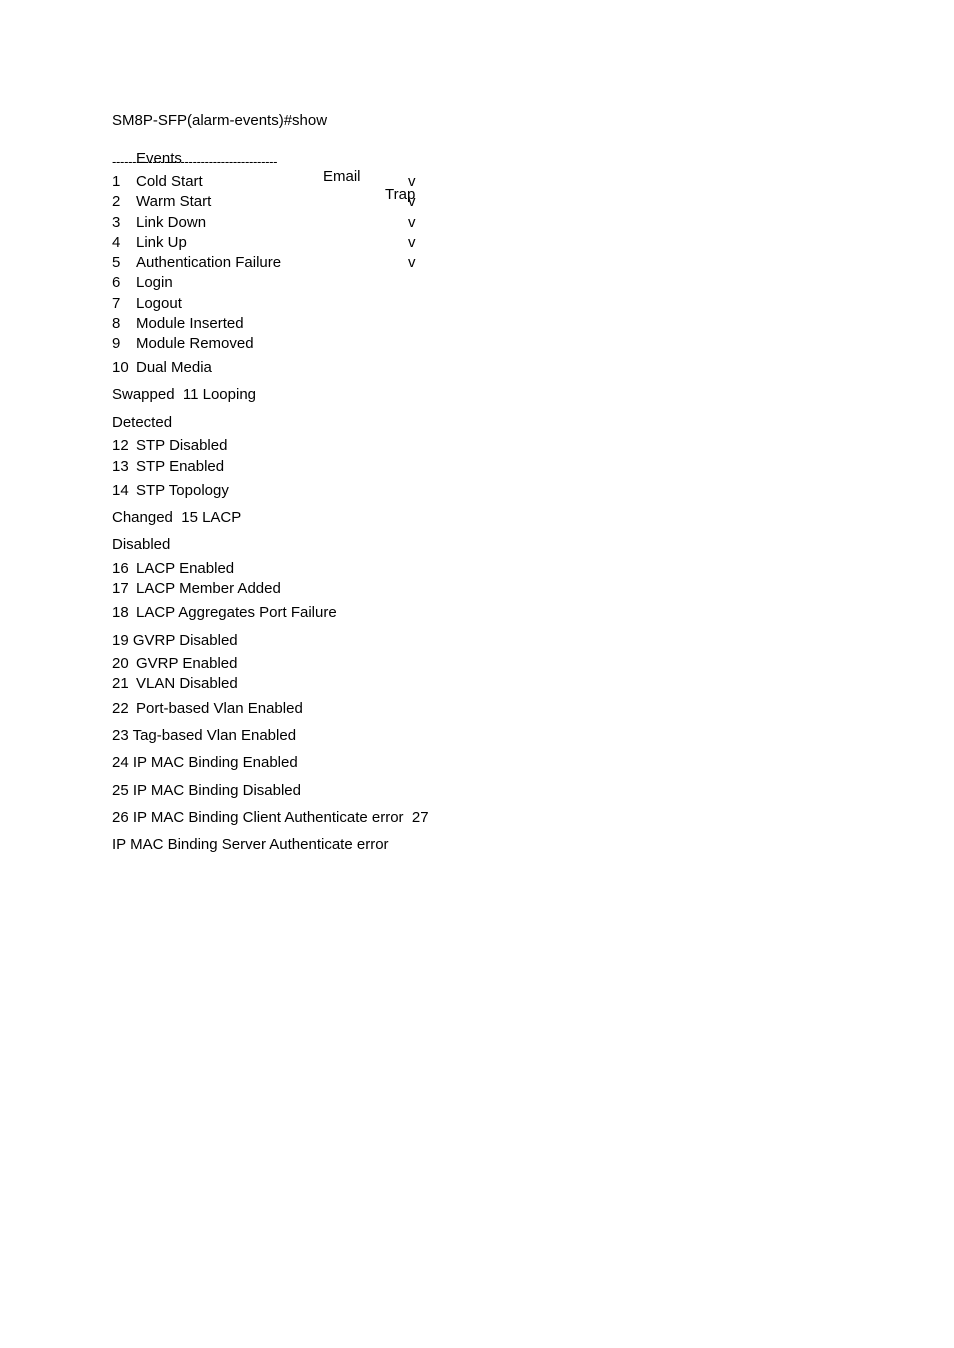 Image resolution: width=954 pixels, height=1348 pixels. What do you see at coordinates (175, 640) in the screenshot?
I see `event-label: 19 GVRP Disabled` at bounding box center [175, 640].